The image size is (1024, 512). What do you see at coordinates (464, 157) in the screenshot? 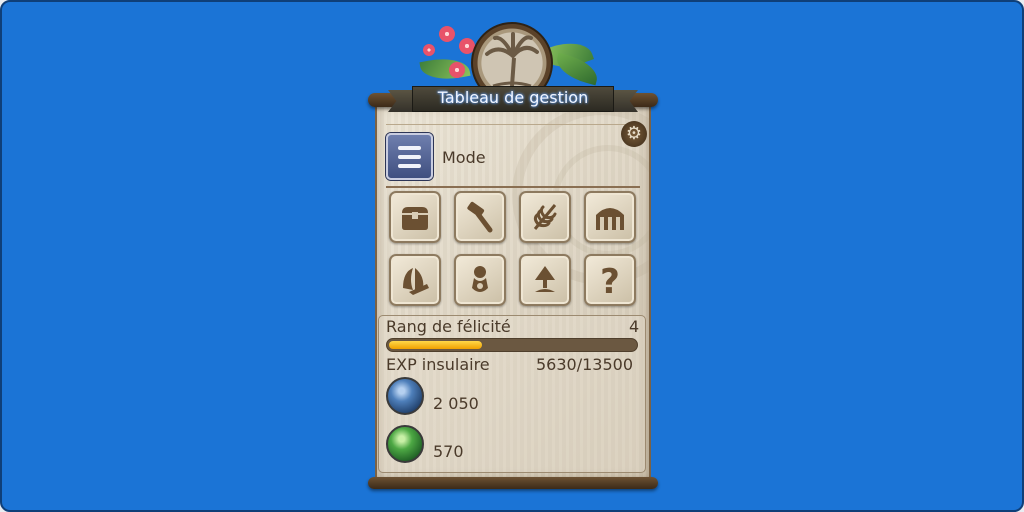
I see `mode-label: Mode` at bounding box center [464, 157].